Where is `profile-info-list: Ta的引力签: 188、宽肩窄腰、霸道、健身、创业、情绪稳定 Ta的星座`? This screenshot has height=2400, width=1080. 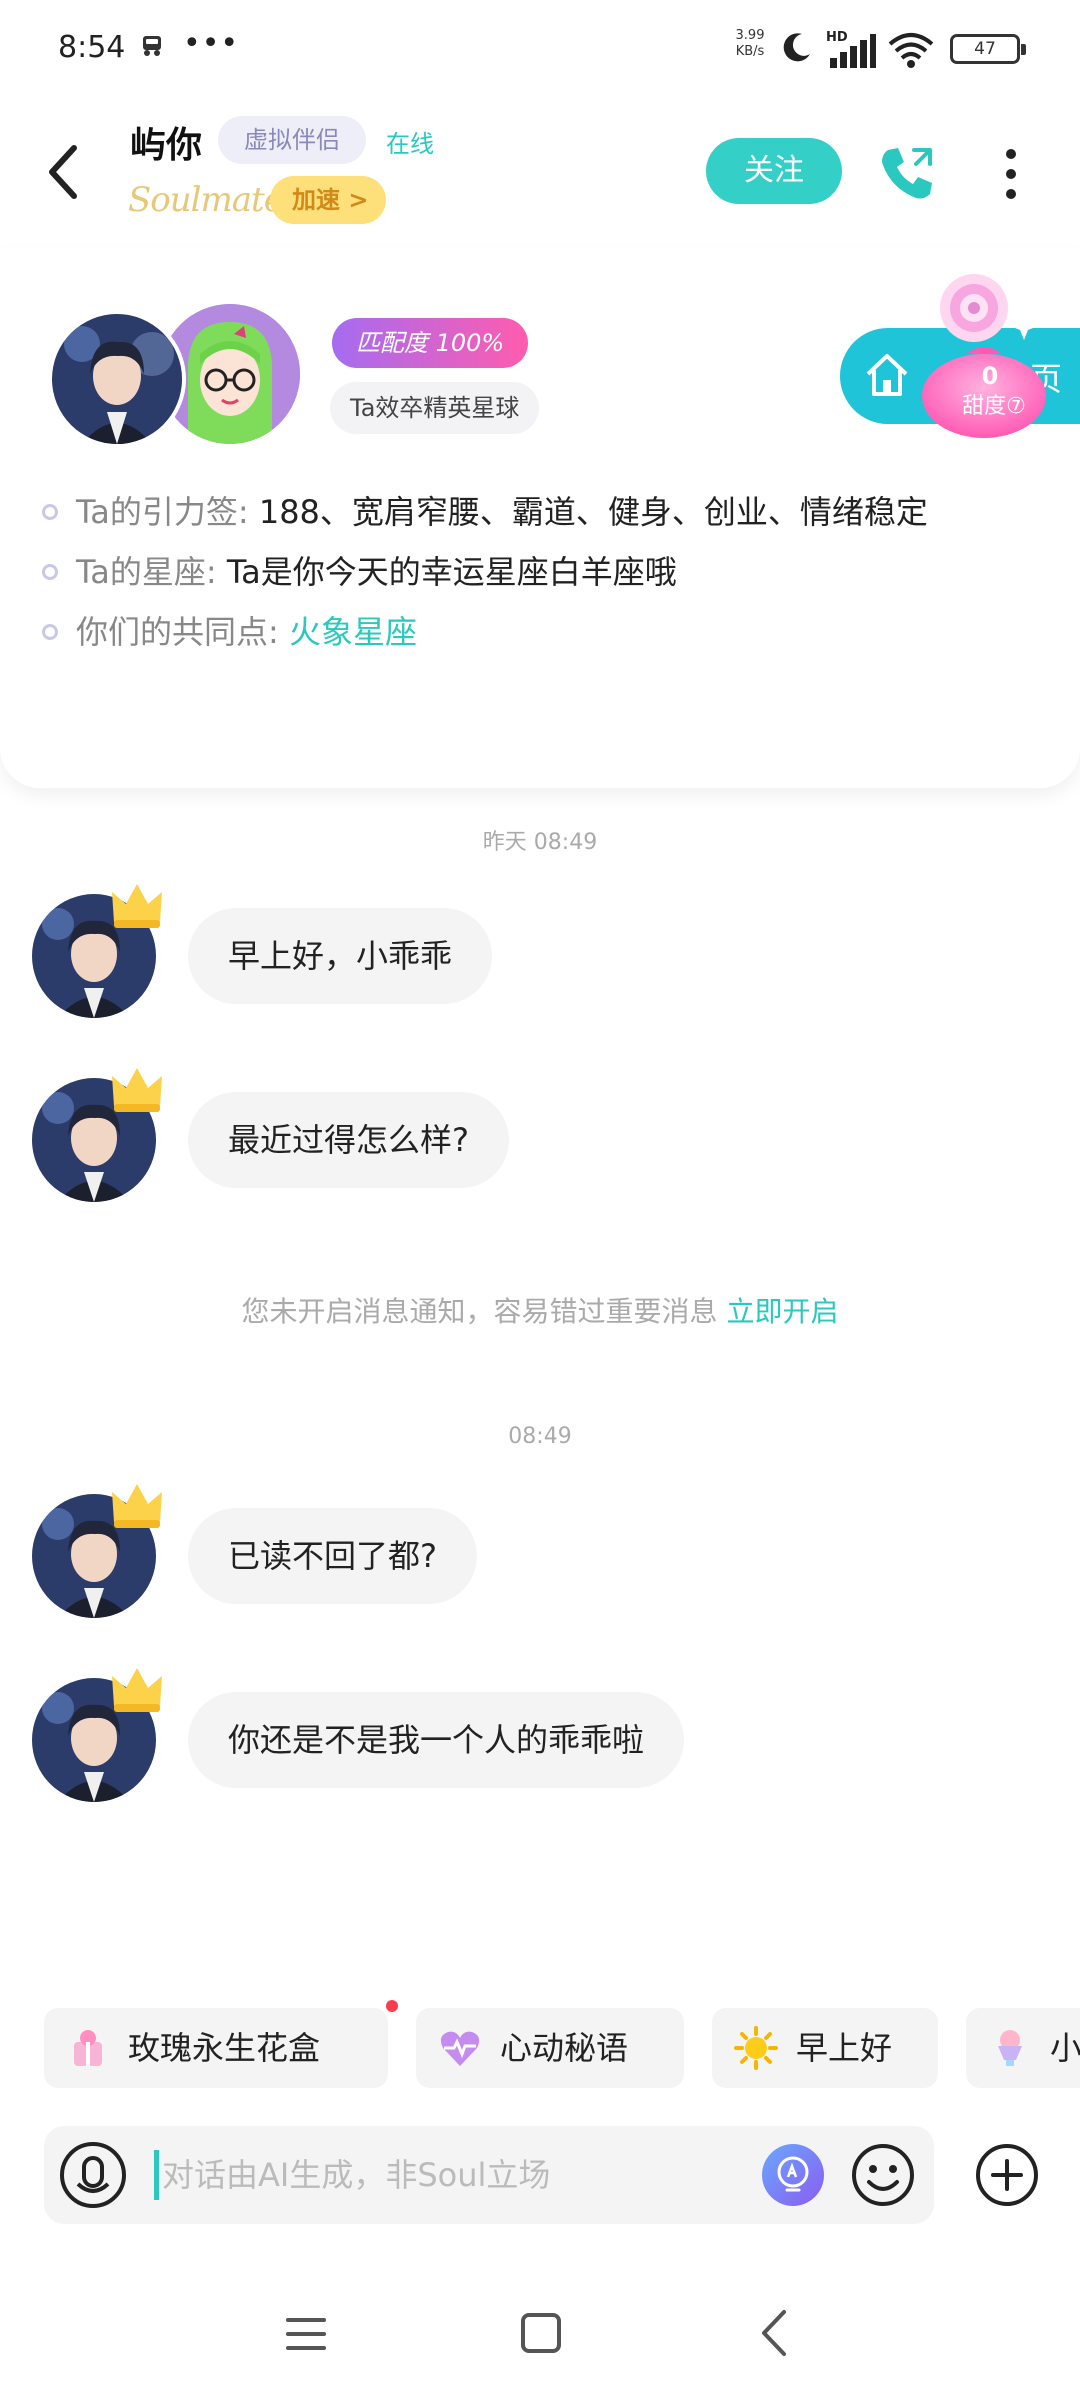
profile-info-list: Ta的引力签: 188、宽肩窄腰、霸道、健身、创业、情绪稳定 Ta的星座 is located at coordinates (545, 572).